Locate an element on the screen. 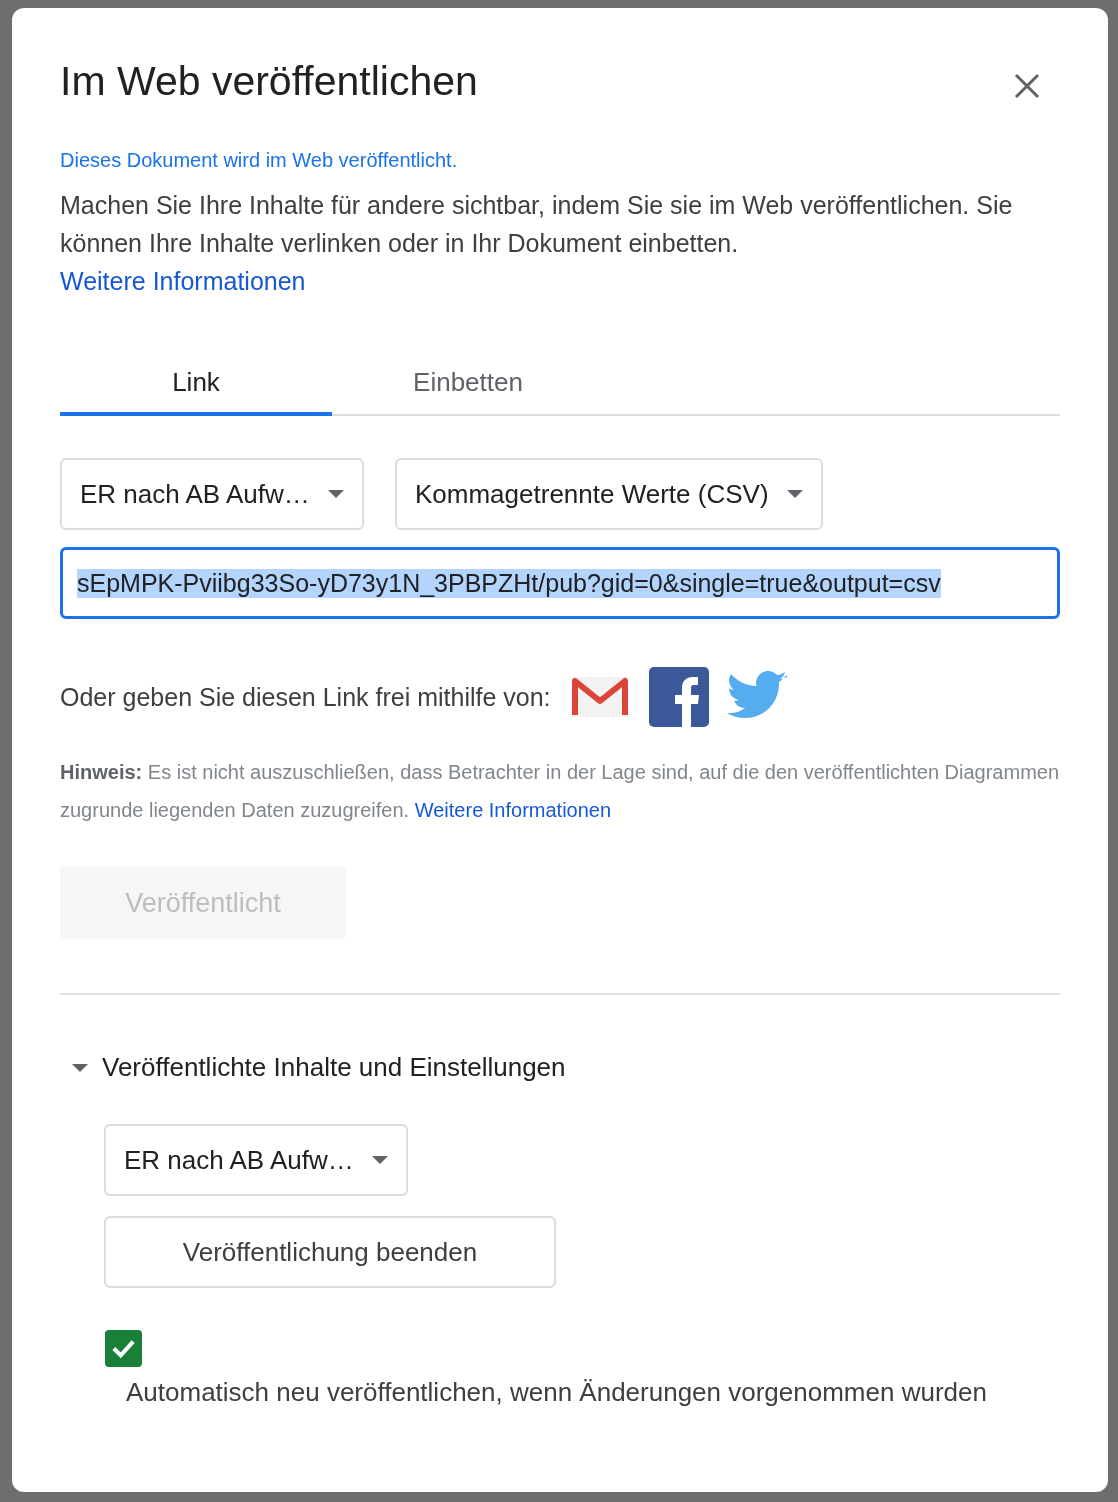 Image resolution: width=1118 pixels, height=1502 pixels. tab: Link is located at coordinates (196, 384).